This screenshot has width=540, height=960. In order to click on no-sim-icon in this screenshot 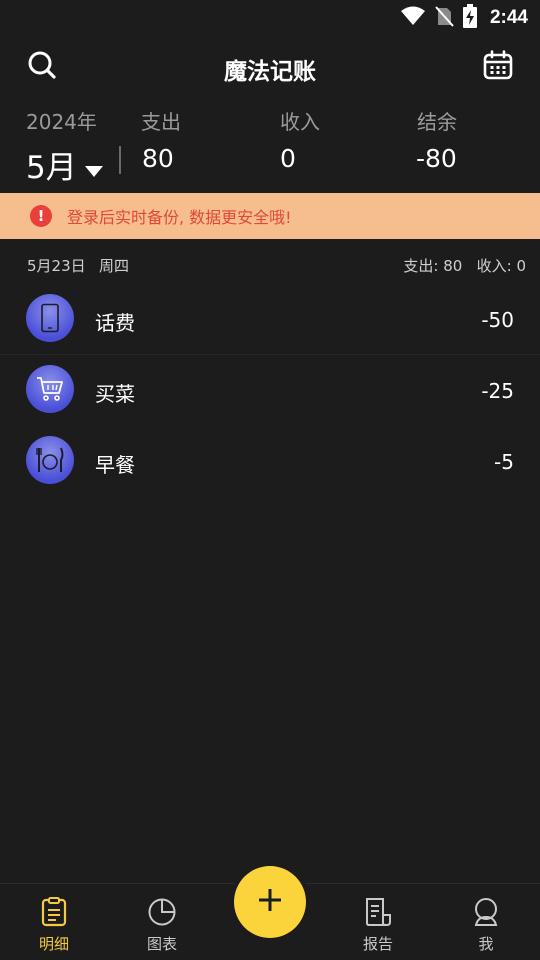, I will do `click(444, 18)`.